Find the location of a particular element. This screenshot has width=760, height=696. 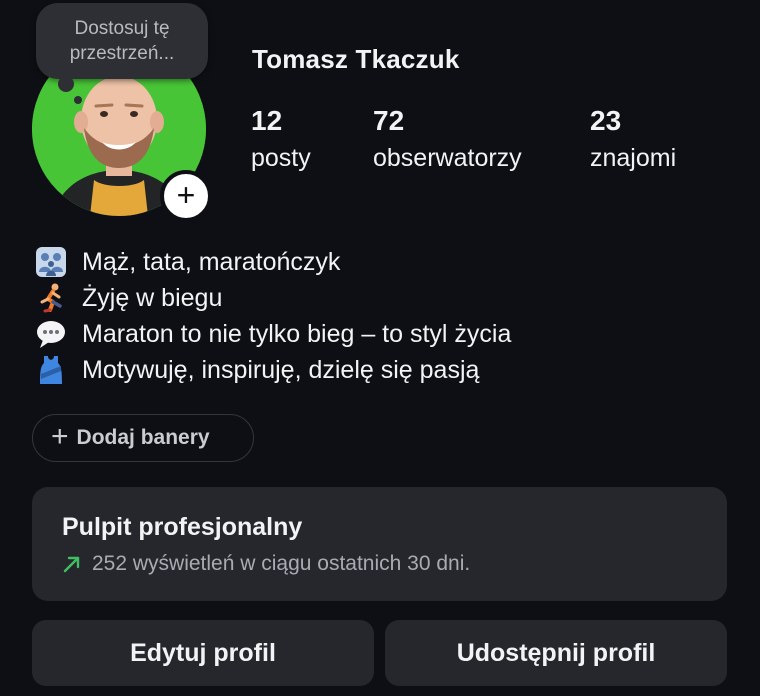

stat-friends-value: 23 is located at coordinates (606, 120).